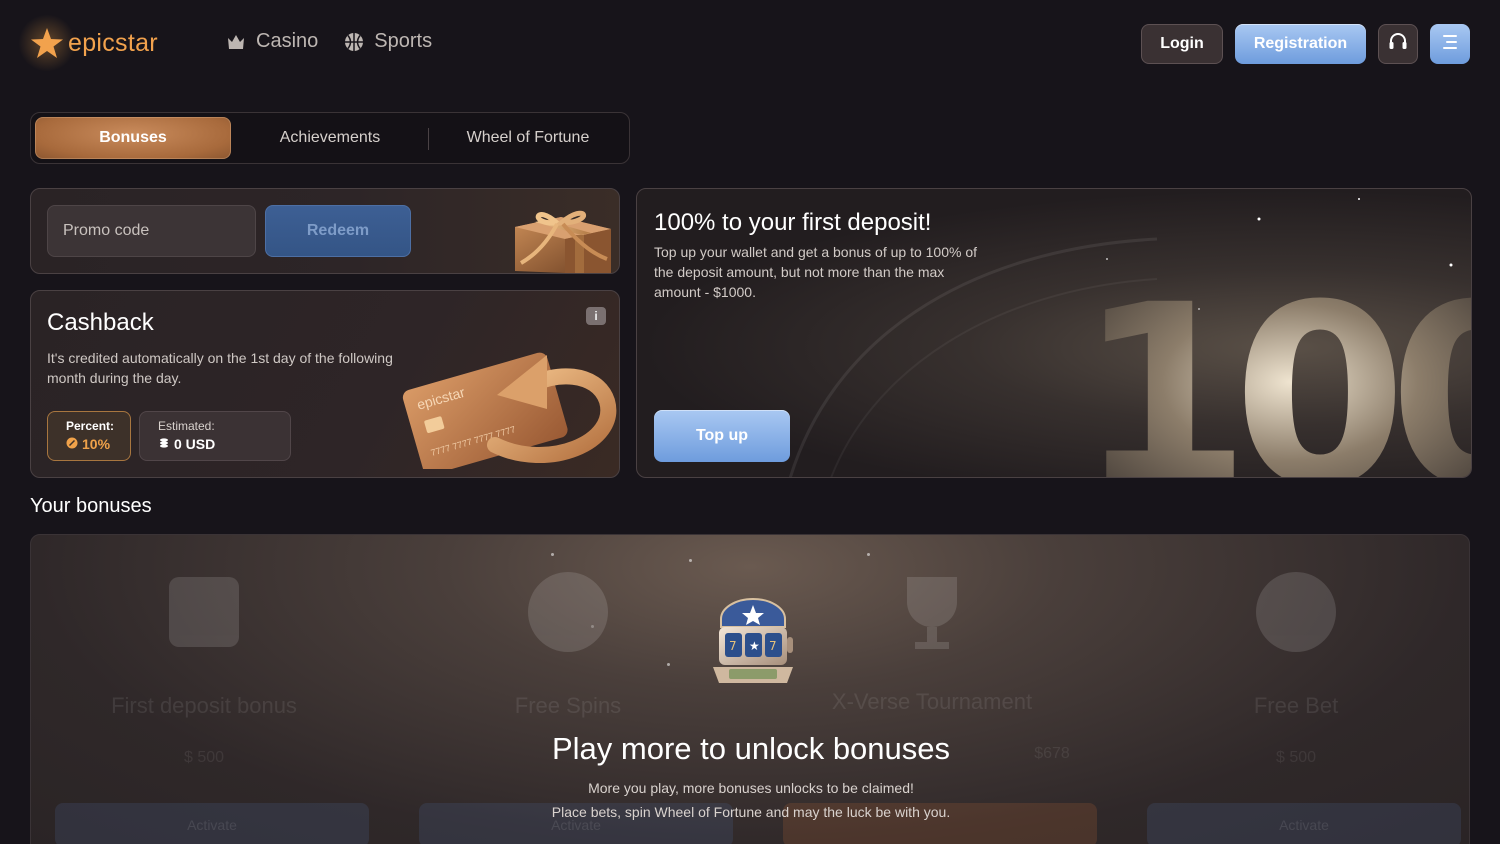 This screenshot has width=1500, height=844. I want to click on nav-casino-label: Casino, so click(287, 41).